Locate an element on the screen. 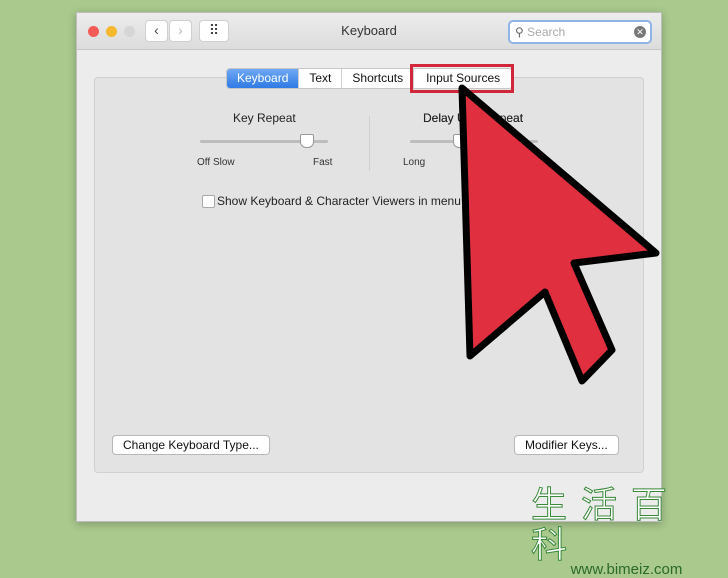  pointer-arrow-icon is located at coordinates (559, 234).